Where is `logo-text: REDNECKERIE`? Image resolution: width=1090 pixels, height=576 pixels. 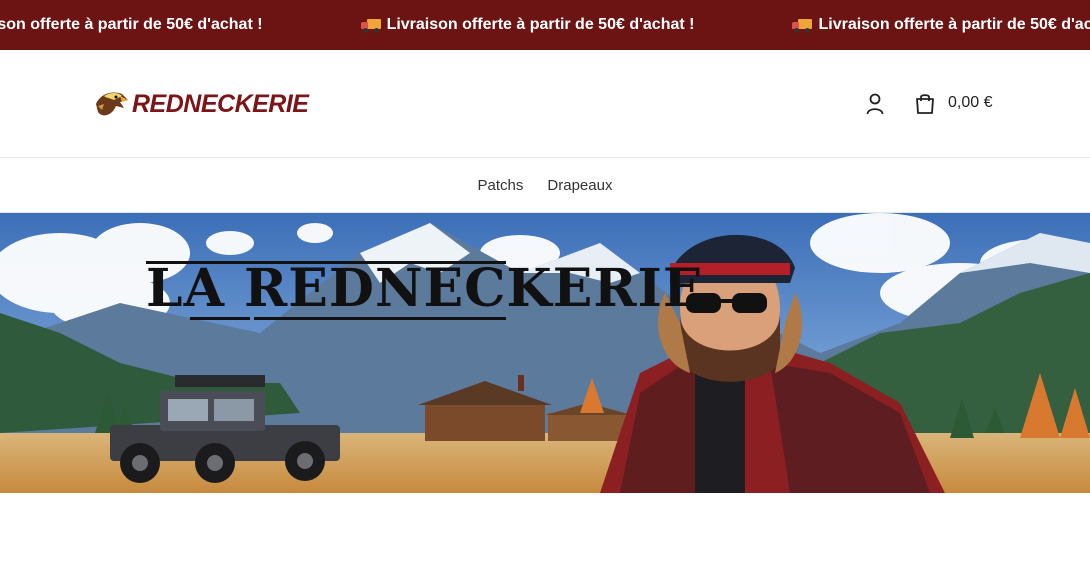
logo-text: REDNECKERIE is located at coordinates (220, 103).